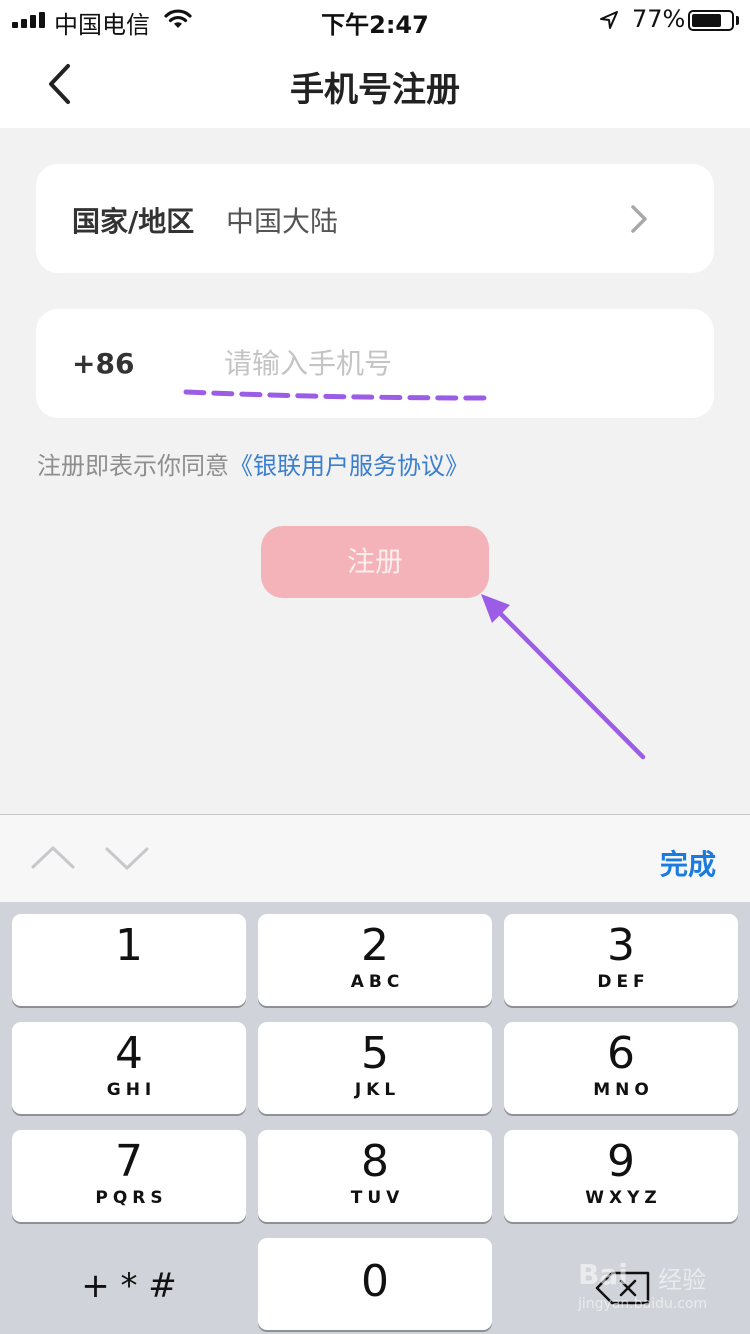 This screenshot has height=1334, width=750. What do you see at coordinates (349, 466) in the screenshot?
I see `agreement-link: 《银联用户服务协议》` at bounding box center [349, 466].